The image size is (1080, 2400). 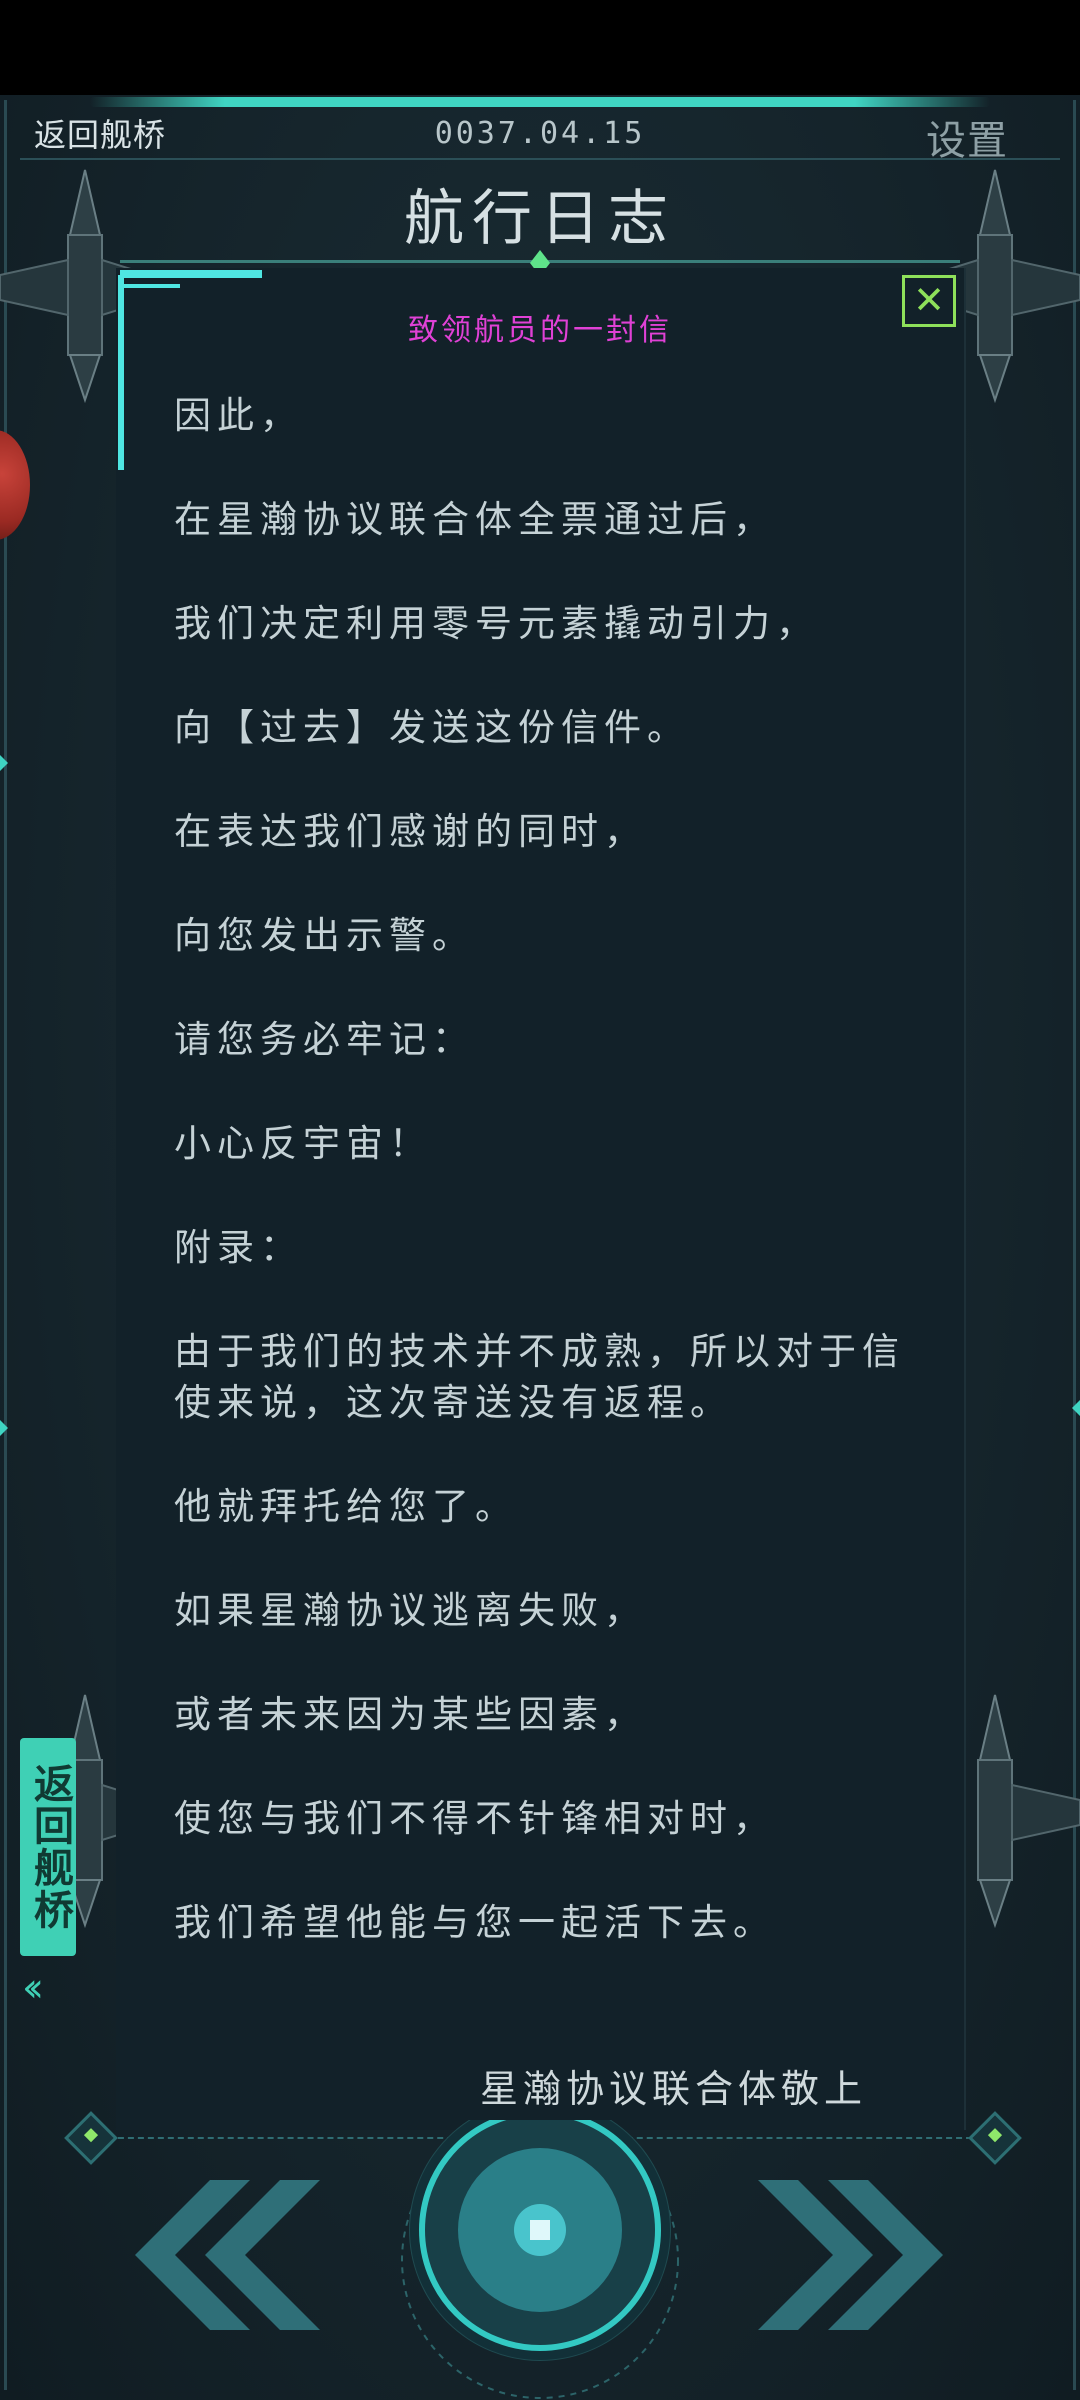 What do you see at coordinates (540, 2260) in the screenshot?
I see `center-core-button` at bounding box center [540, 2260].